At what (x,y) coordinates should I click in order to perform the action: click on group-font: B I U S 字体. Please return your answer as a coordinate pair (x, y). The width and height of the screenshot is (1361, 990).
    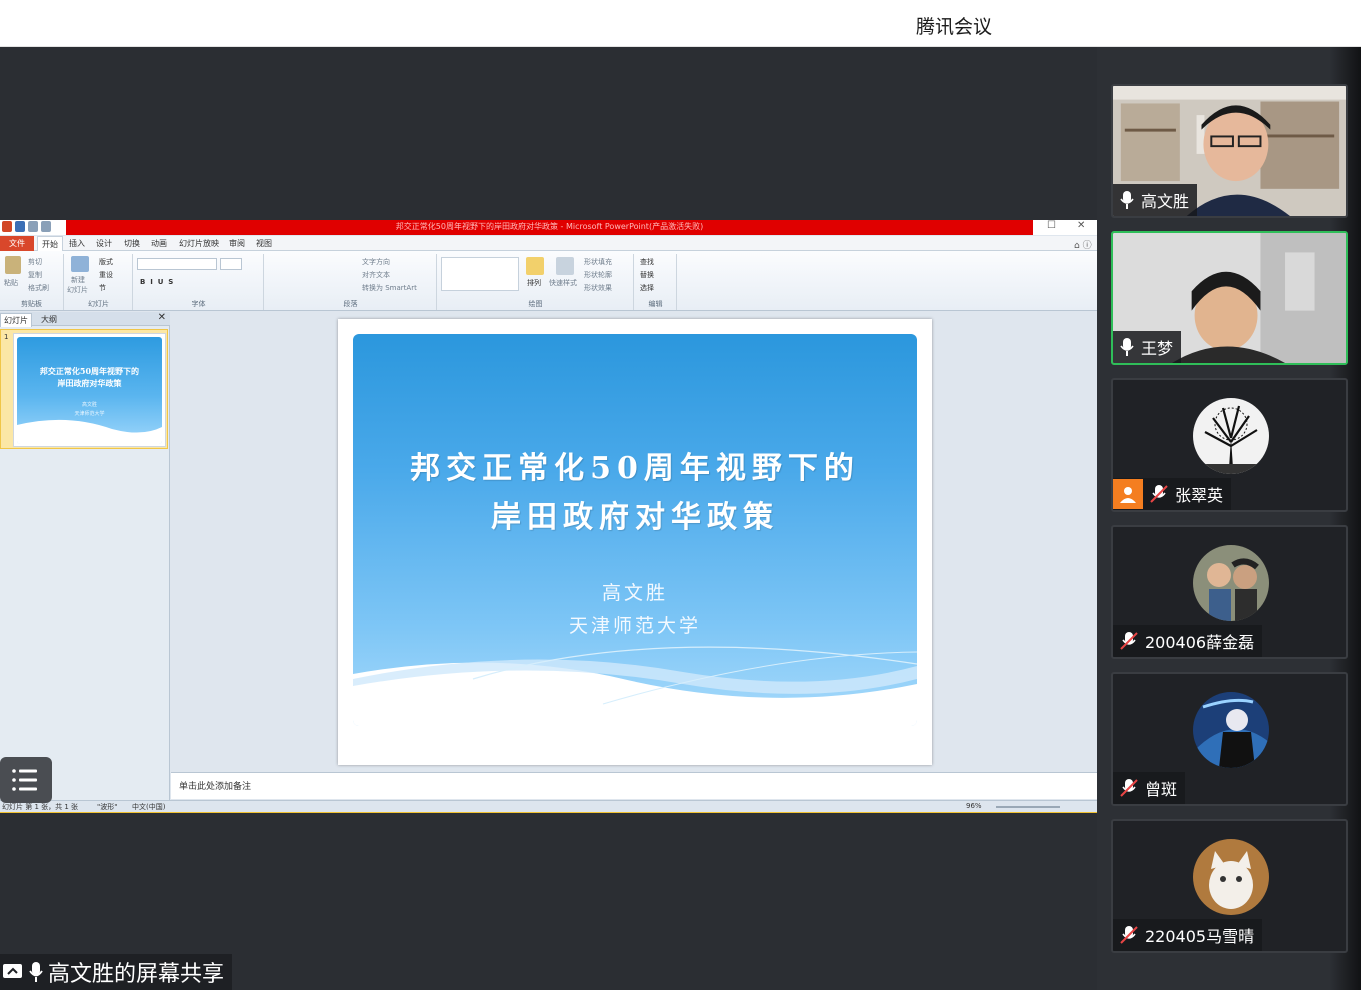
    Looking at the image, I should click on (199, 282).